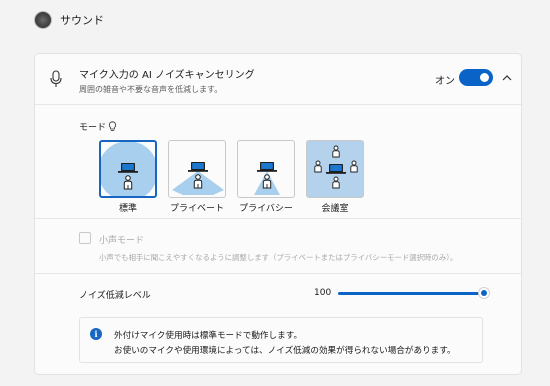  Describe the element at coordinates (507, 78) in the screenshot. I see `chevron-up-icon` at that location.